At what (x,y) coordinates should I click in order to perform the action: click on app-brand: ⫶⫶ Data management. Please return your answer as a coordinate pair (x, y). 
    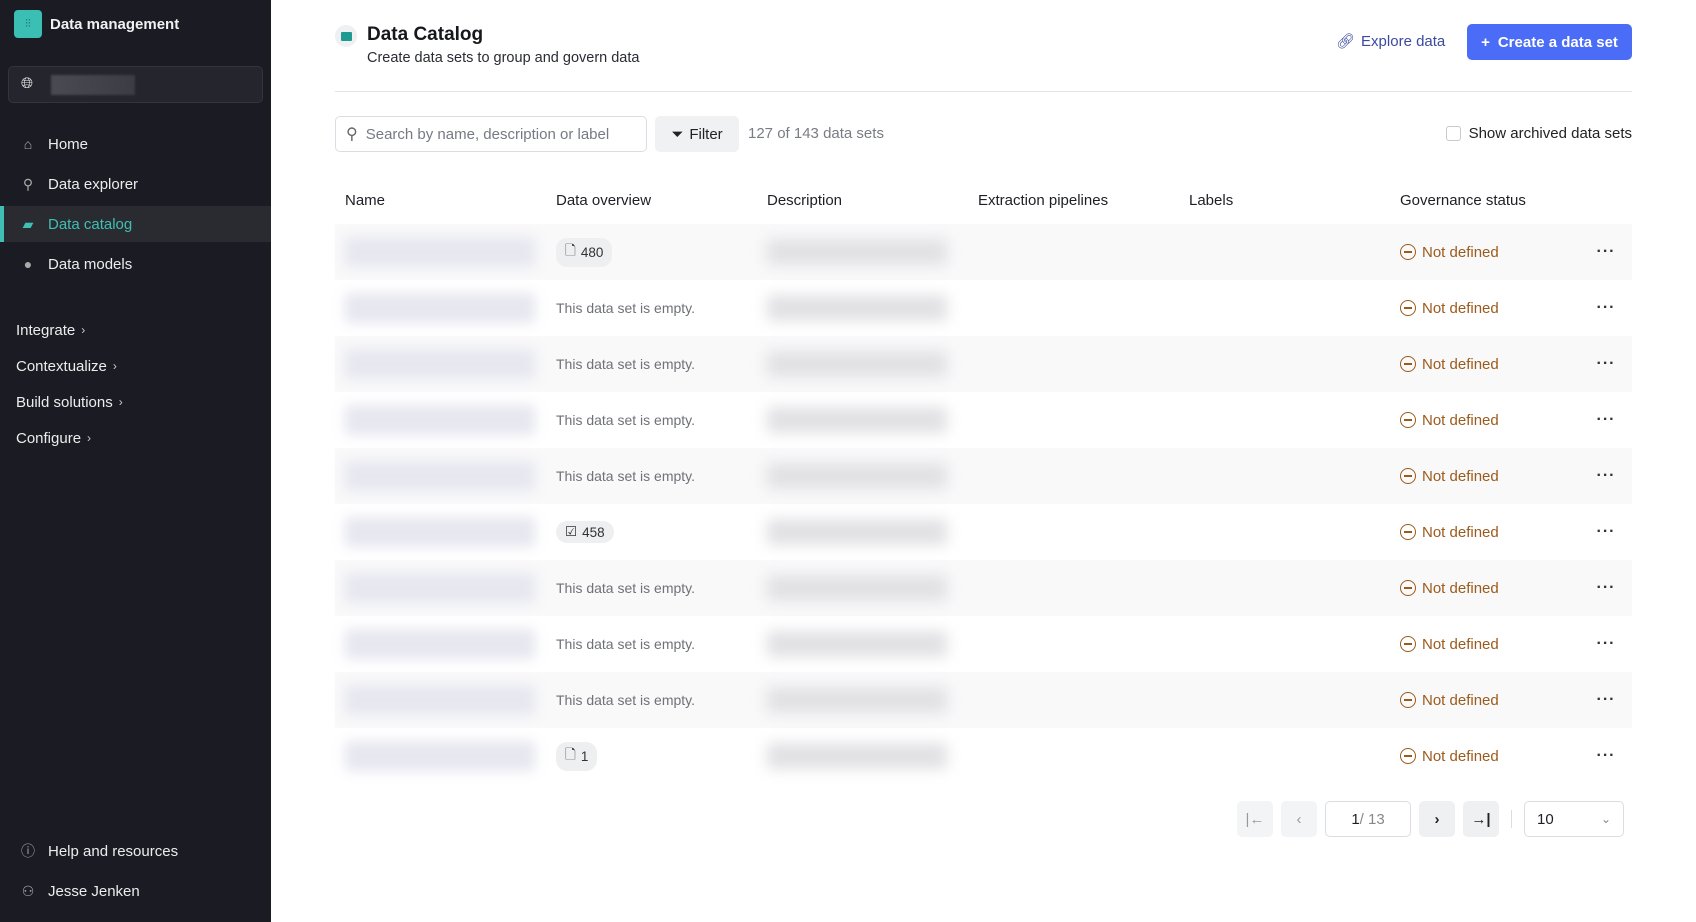
    Looking at the image, I should click on (96, 24).